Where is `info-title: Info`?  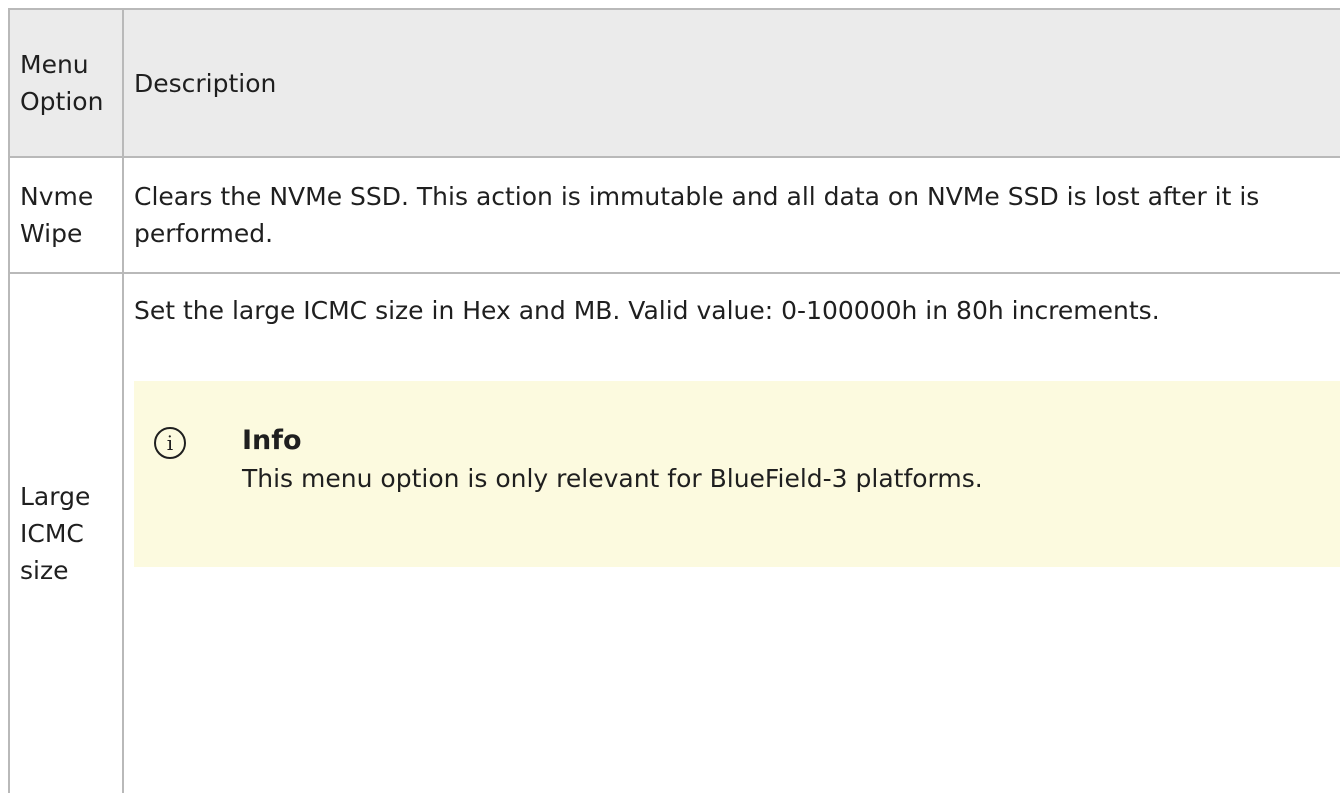
info-title: Info is located at coordinates (272, 440).